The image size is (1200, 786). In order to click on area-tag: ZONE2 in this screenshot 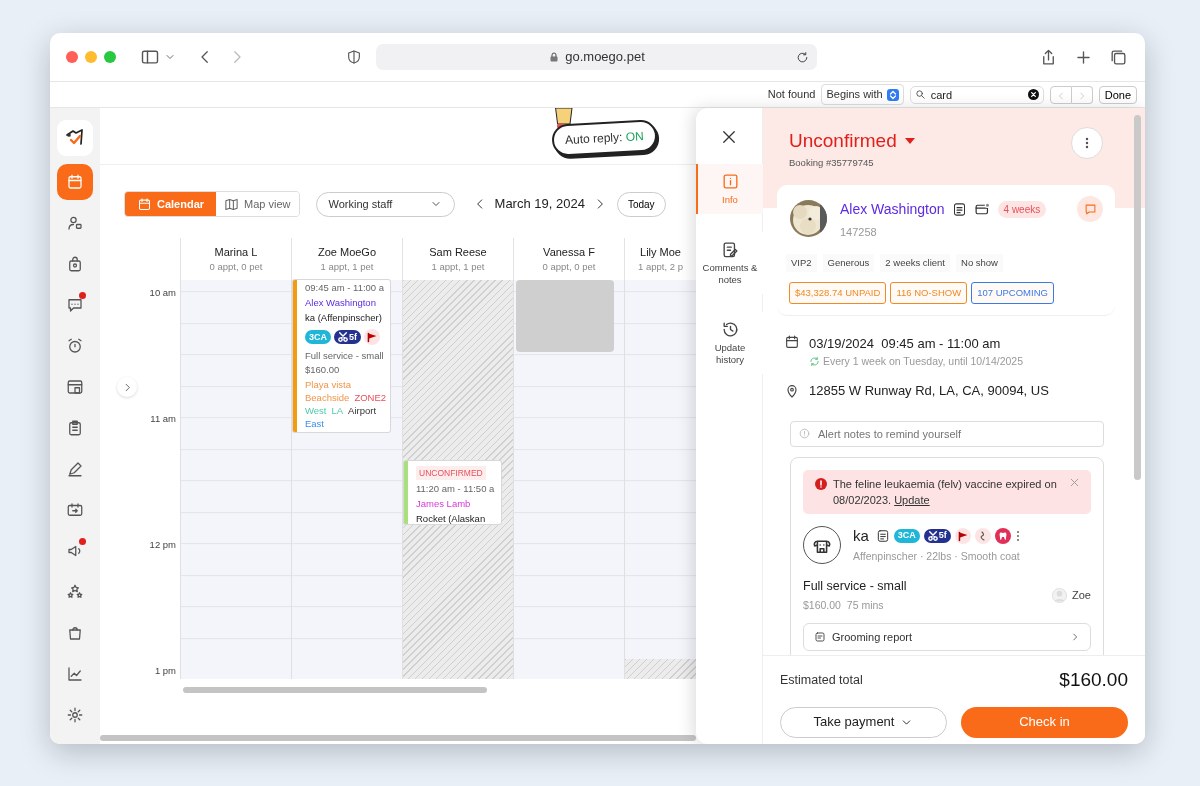, I will do `click(370, 397)`.